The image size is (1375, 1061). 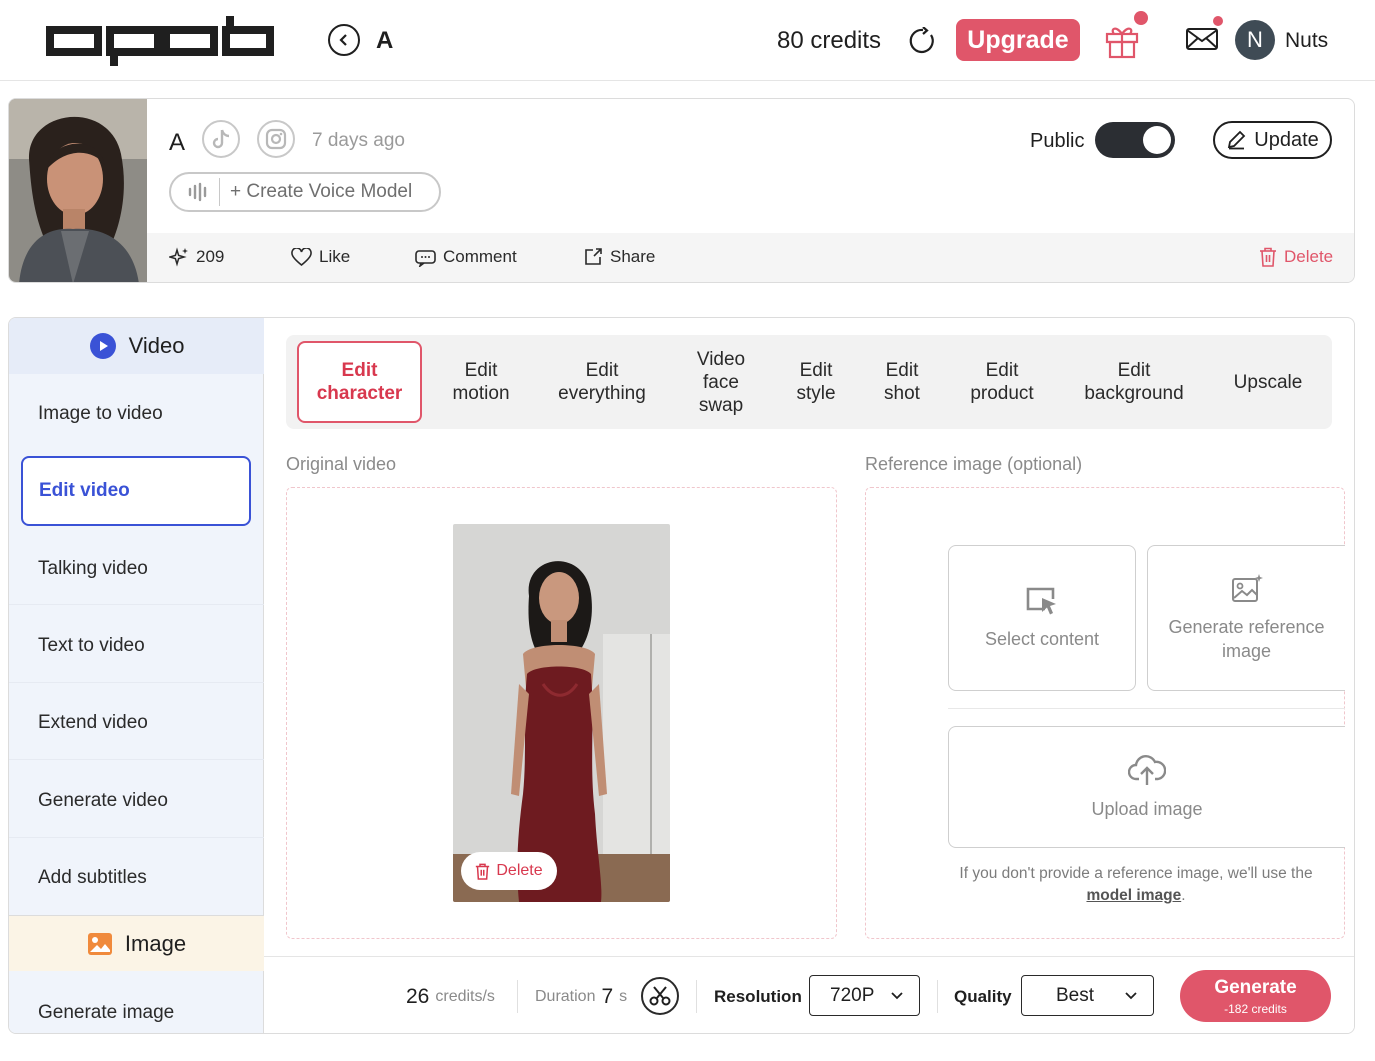 What do you see at coordinates (1002, 382) in the screenshot?
I see `tab-edit-product: Edit product` at bounding box center [1002, 382].